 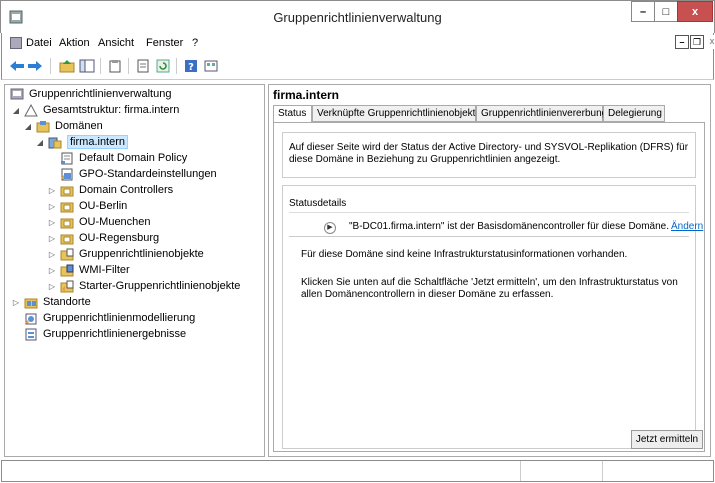 What do you see at coordinates (195, 43) in the screenshot?
I see `menu-help: ?` at bounding box center [195, 43].